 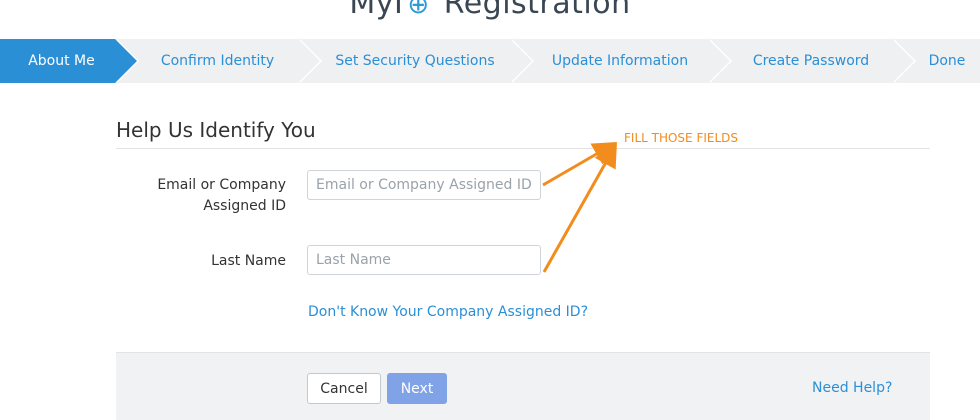 I want to click on title-suffix: Registration, so click(x=537, y=10).